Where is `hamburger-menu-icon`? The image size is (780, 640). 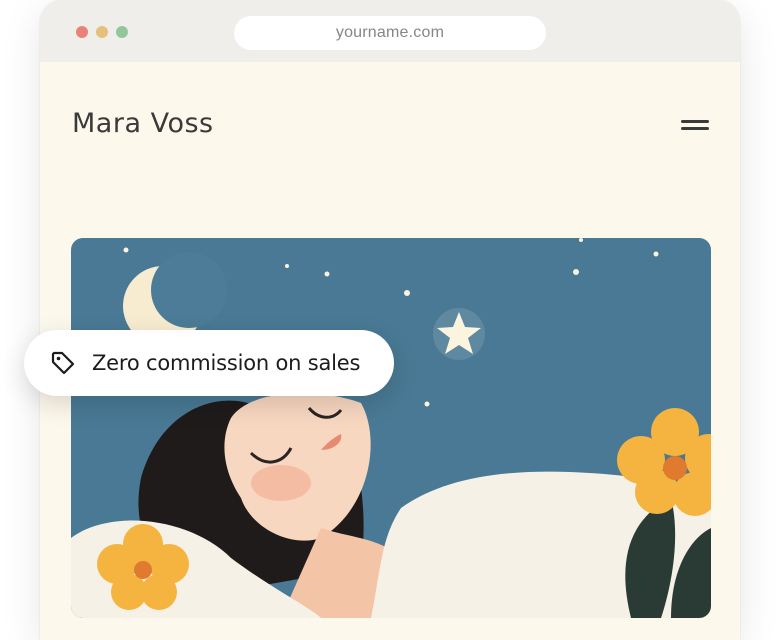
hamburger-menu-icon is located at coordinates (695, 126).